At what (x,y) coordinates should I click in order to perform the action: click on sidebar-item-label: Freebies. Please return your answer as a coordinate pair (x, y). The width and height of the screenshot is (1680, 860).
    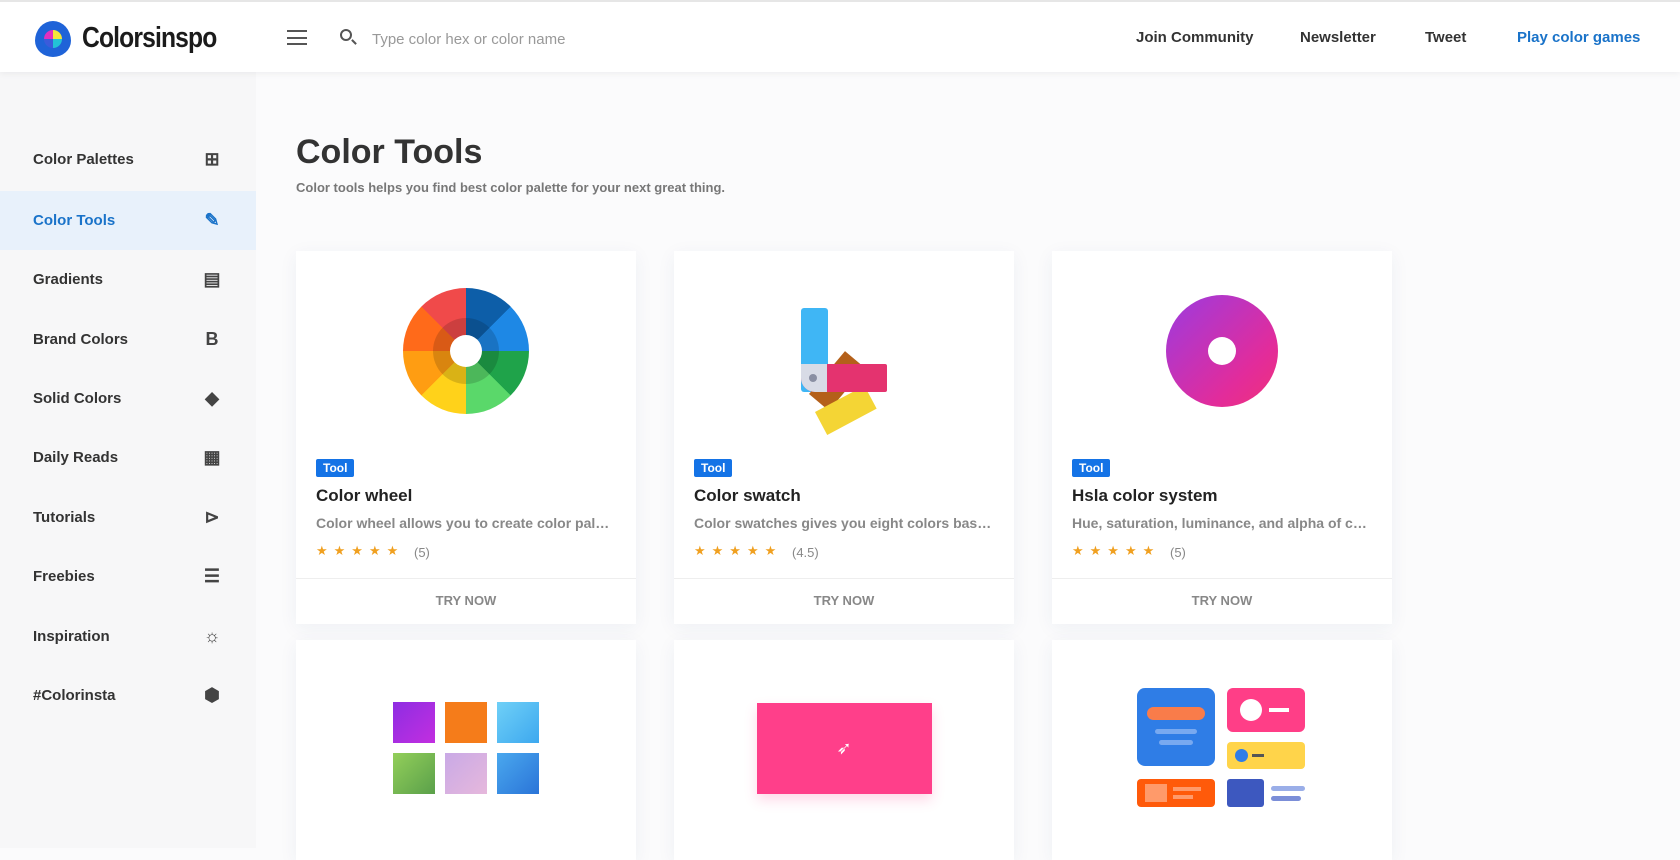
    Looking at the image, I should click on (64, 576).